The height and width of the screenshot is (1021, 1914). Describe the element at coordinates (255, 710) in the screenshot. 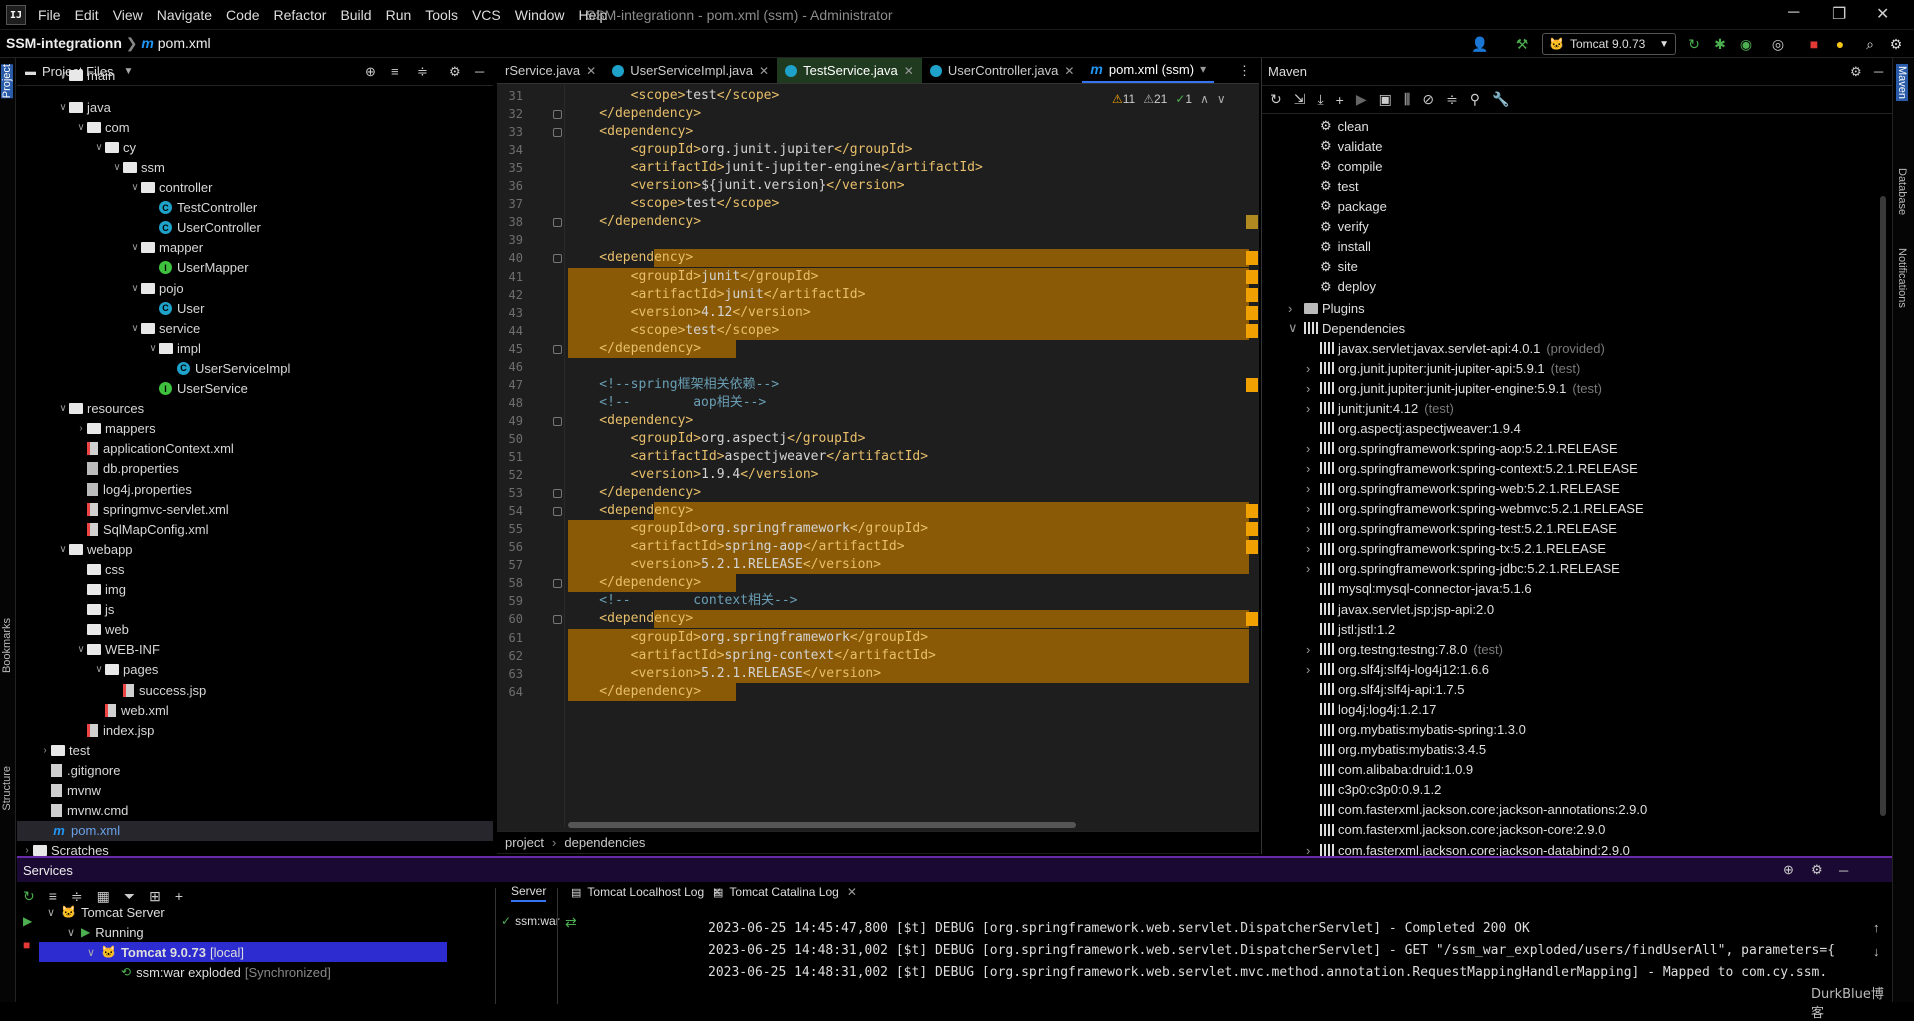

I see `tree-item-web-xml: web.xml` at that location.